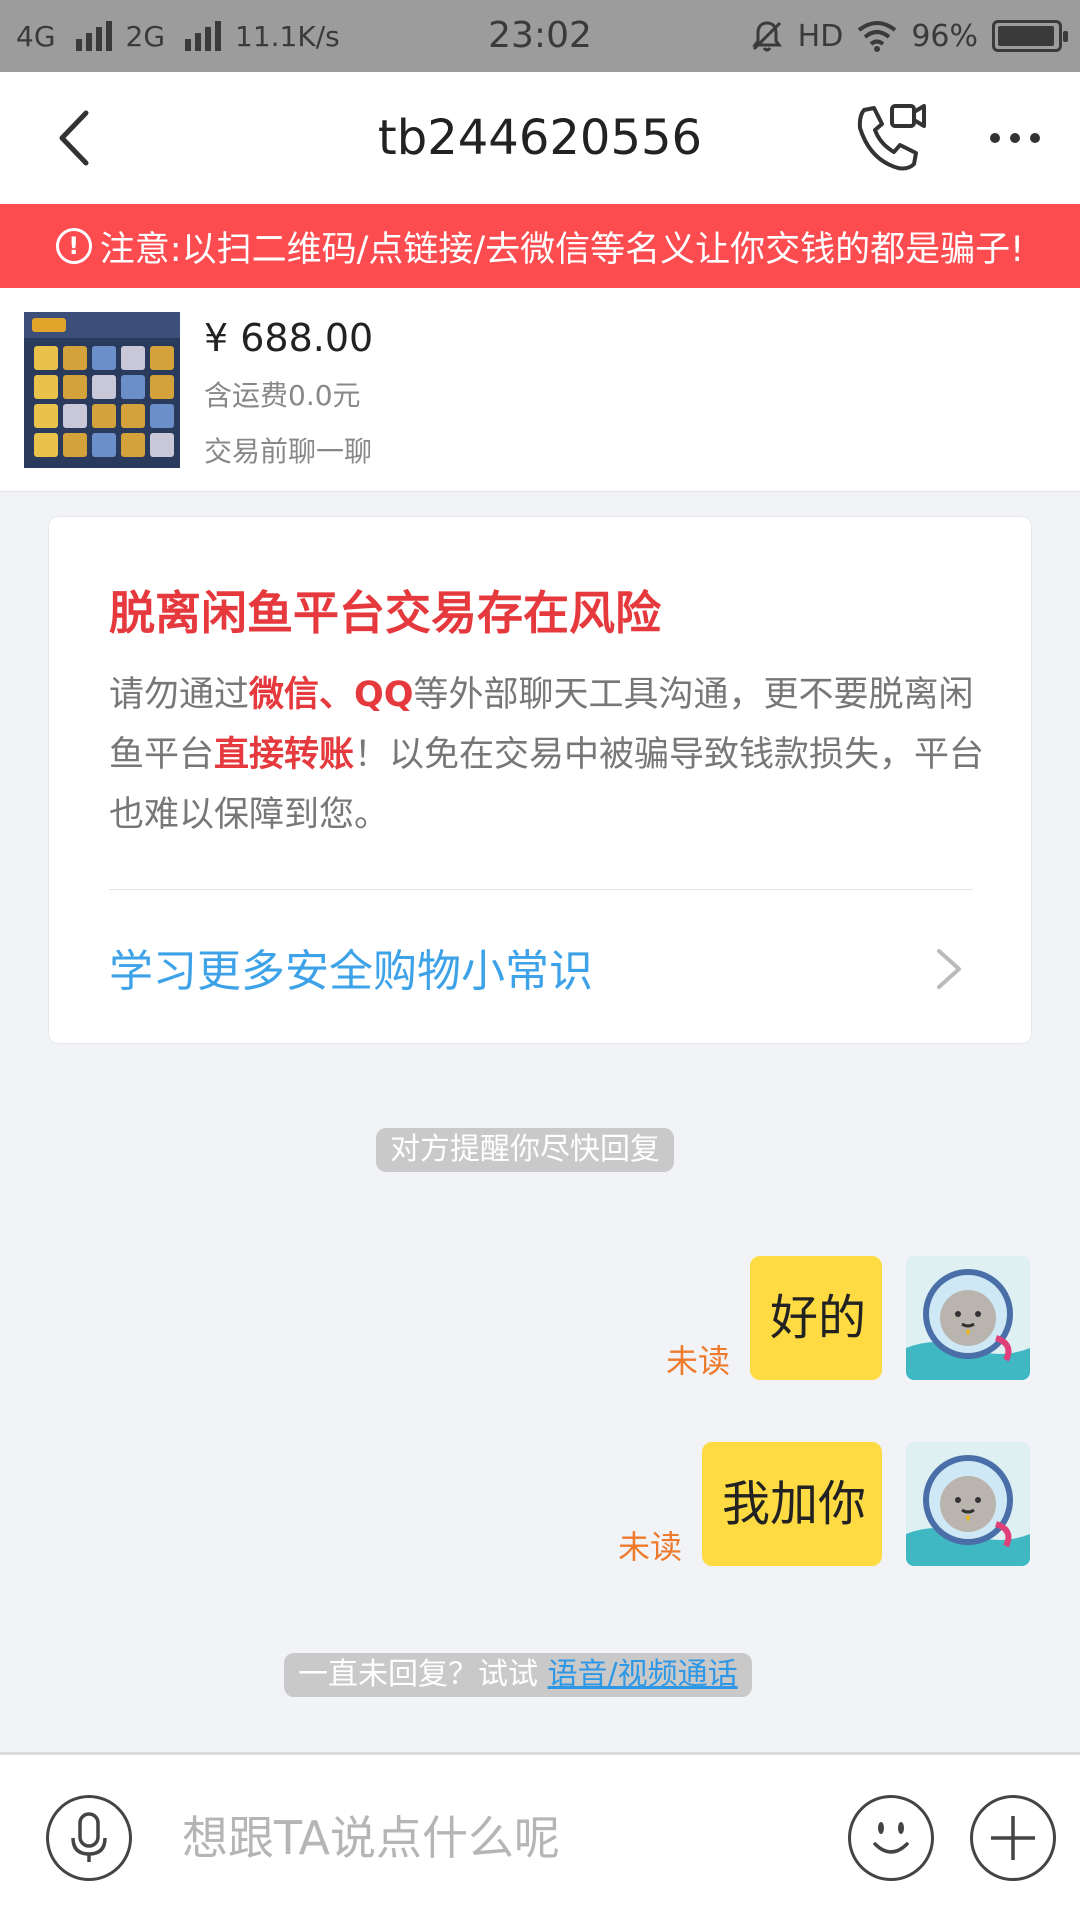  I want to click on call-suggestion-text: 一直未回复？试试, so click(423, 1674).